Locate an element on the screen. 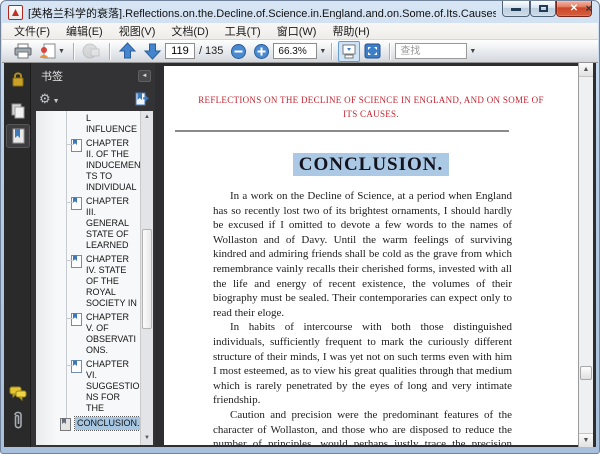 This screenshot has height=454, width=600. close-document-button: × is located at coordinates (589, 9).